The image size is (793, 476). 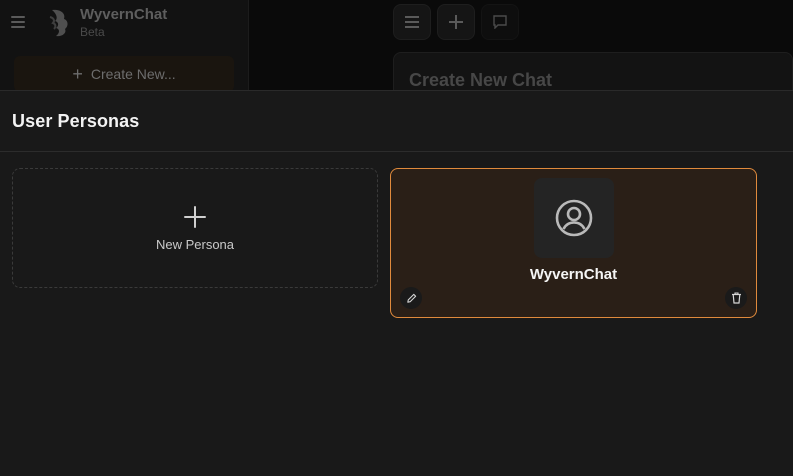 I want to click on create-chat-title: Create New Chat, so click(x=481, y=80).